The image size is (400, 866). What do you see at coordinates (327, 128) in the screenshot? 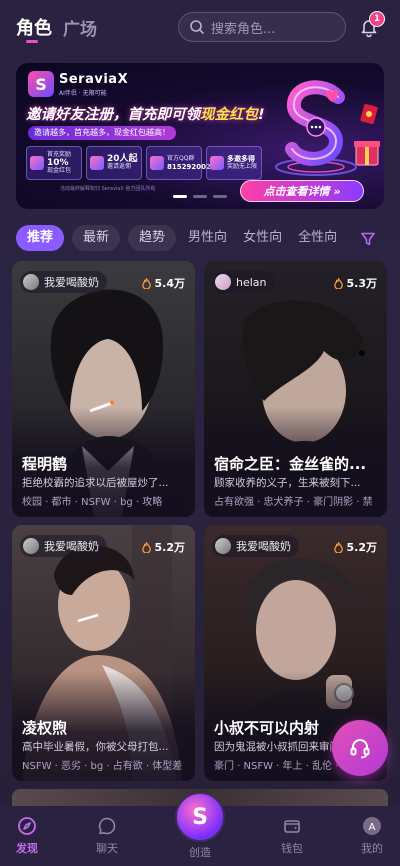
I see `neon-logo-illustration` at bounding box center [327, 128].